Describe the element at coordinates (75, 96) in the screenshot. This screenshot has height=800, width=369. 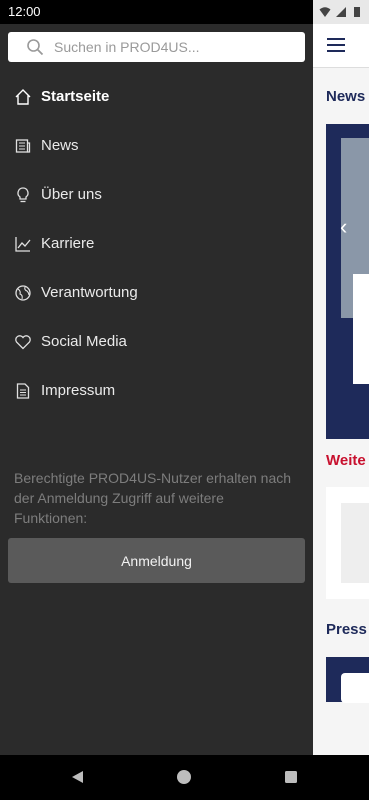
I see `menu-item-label: Startseite` at that location.